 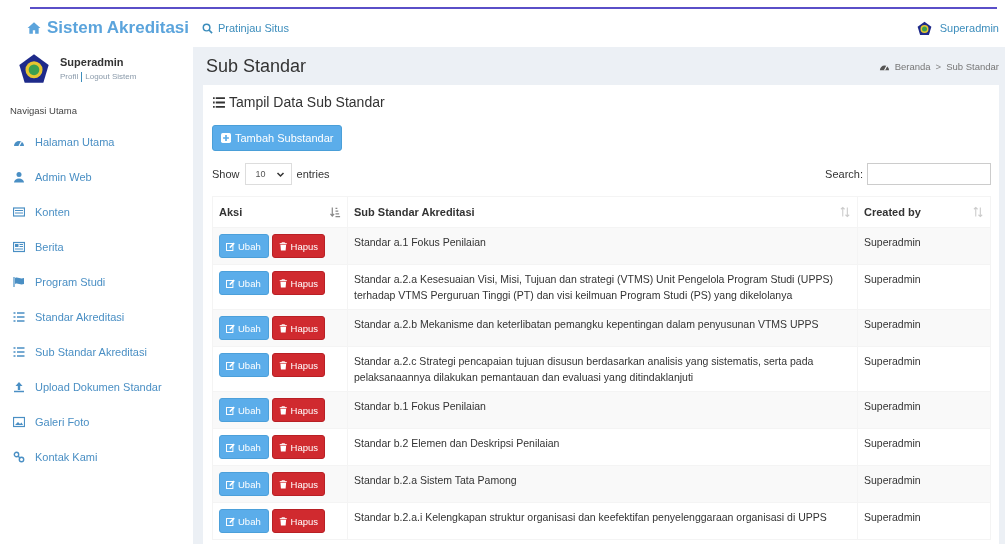 I want to click on user-link: Logout Sistem, so click(x=111, y=77).